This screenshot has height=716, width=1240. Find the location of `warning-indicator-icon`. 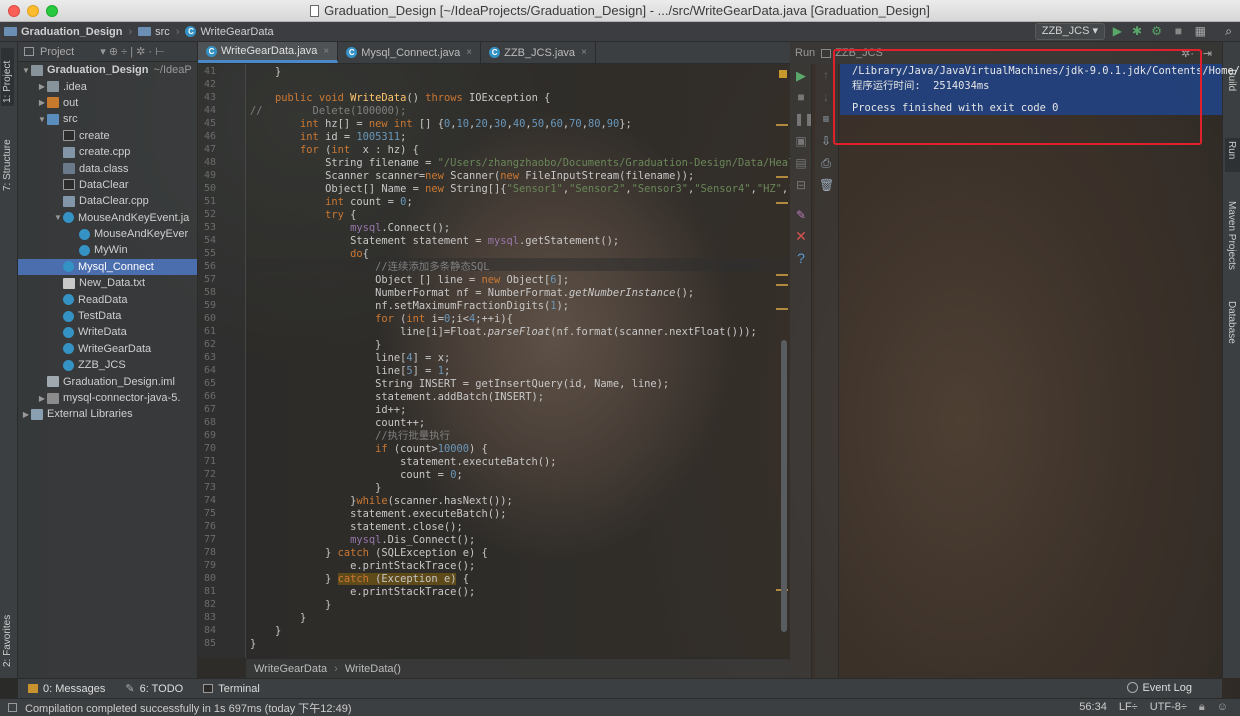

warning-indicator-icon is located at coordinates (783, 74).